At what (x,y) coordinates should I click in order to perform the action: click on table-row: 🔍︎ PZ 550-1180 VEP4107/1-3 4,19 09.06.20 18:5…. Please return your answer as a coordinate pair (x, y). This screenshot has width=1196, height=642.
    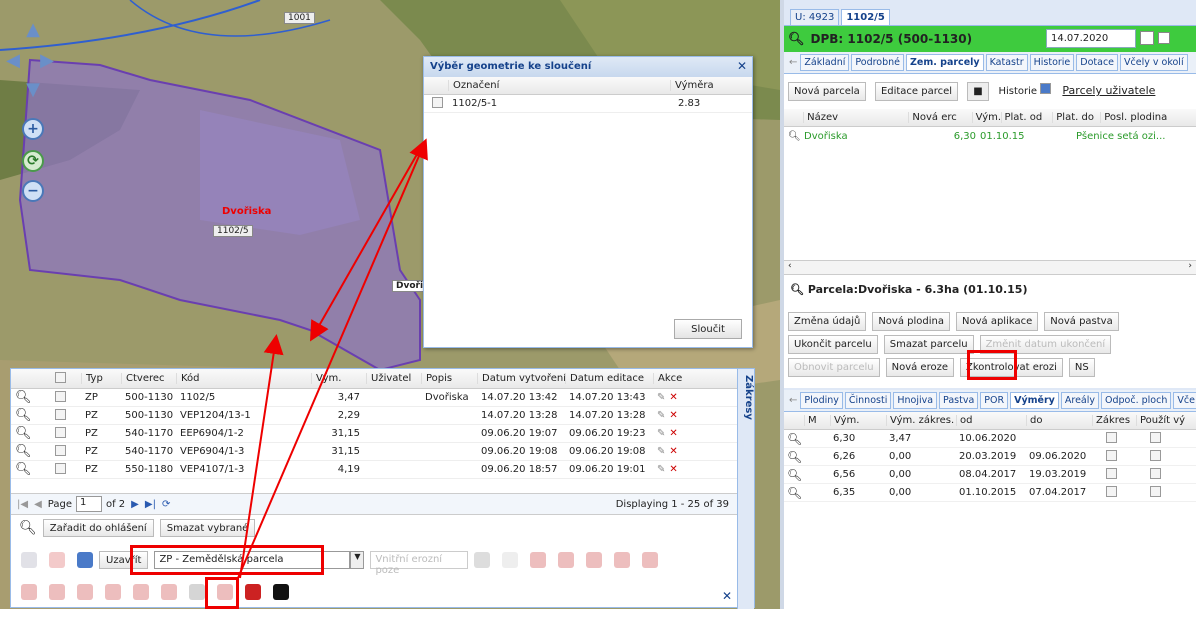
    Looking at the image, I should click on (382, 470).